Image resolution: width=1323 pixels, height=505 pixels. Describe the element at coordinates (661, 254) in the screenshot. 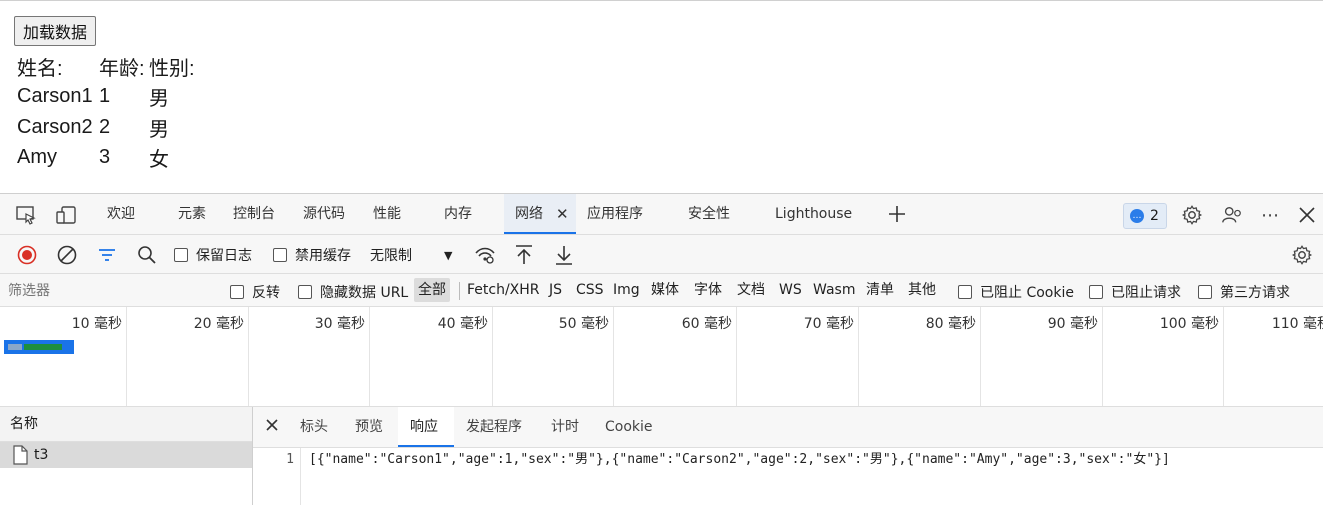

I see `network-toolbar: 保留日志 禁用缓存 无限制 ▼` at that location.